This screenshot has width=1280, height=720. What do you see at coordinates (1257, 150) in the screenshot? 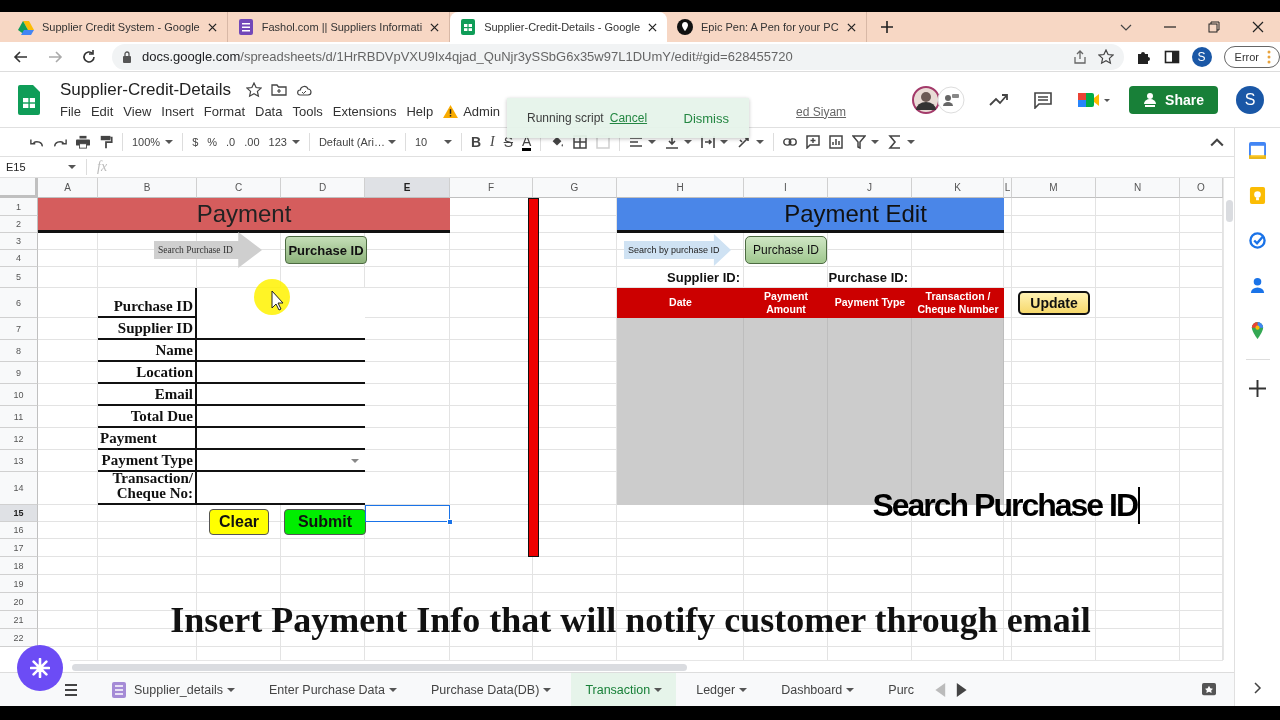
I see `calendar-icon` at bounding box center [1257, 150].